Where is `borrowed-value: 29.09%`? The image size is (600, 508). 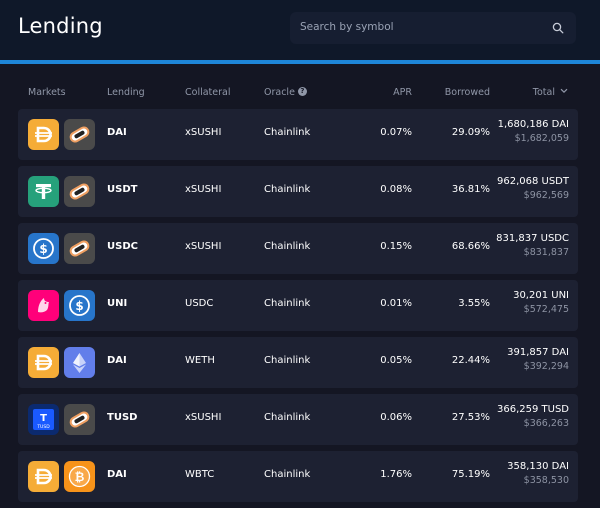 borrowed-value: 29.09% is located at coordinates (470, 132).